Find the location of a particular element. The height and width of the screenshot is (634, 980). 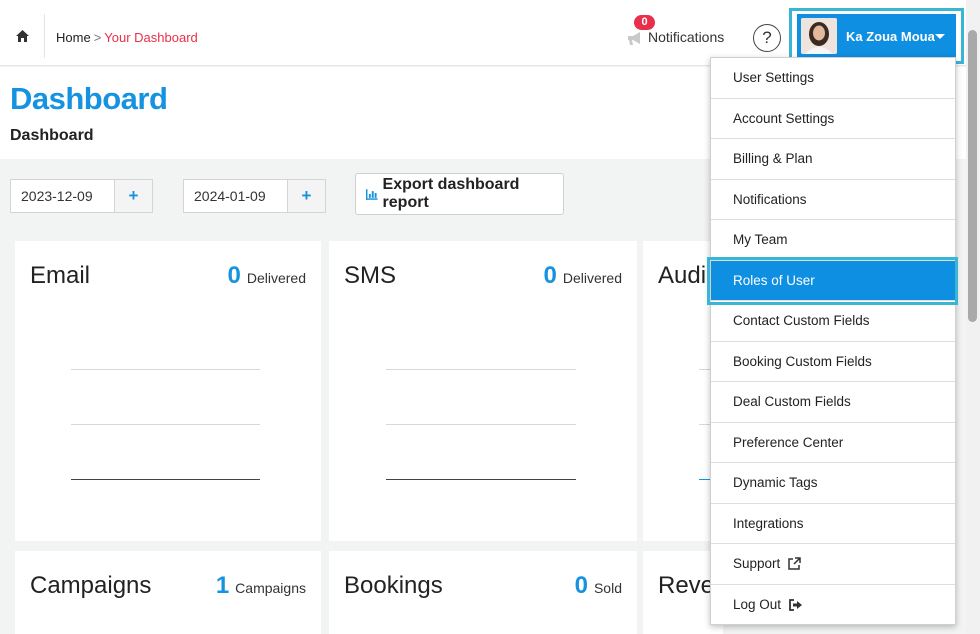

campaigns-count: 1 is located at coordinates (222, 585).